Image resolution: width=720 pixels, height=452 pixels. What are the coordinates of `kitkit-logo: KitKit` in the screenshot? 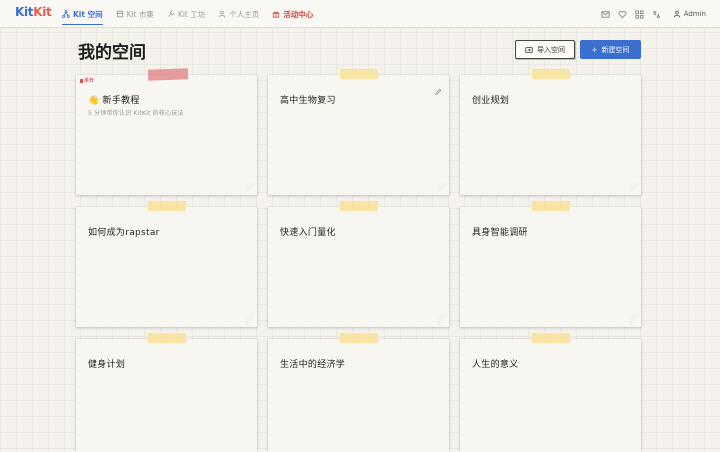 It's located at (33, 12).